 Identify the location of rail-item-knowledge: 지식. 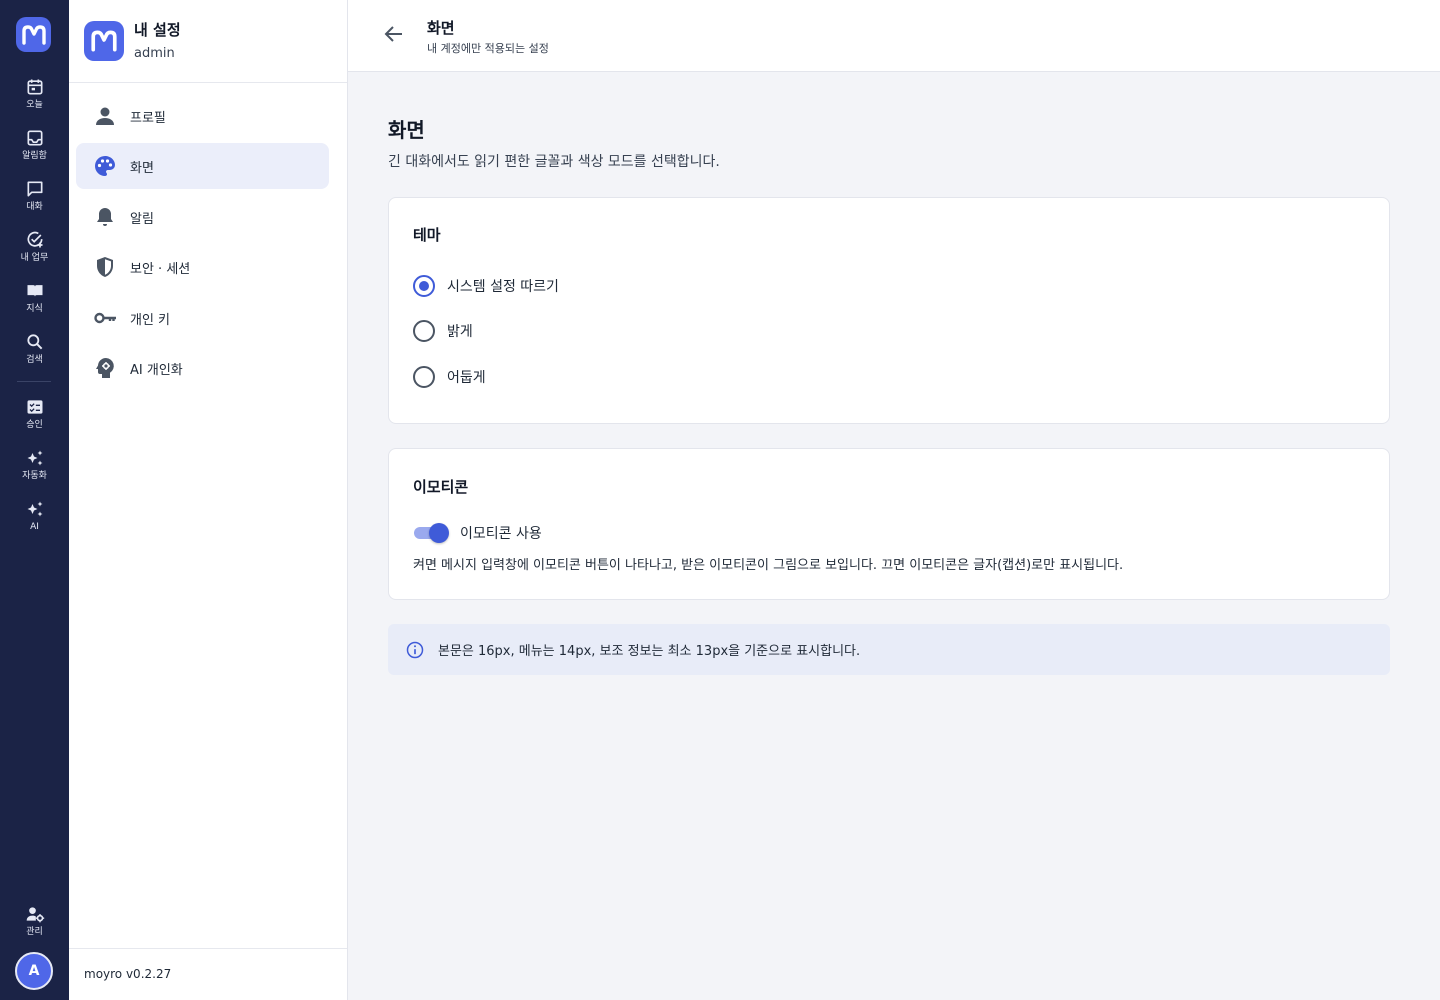
(34, 304).